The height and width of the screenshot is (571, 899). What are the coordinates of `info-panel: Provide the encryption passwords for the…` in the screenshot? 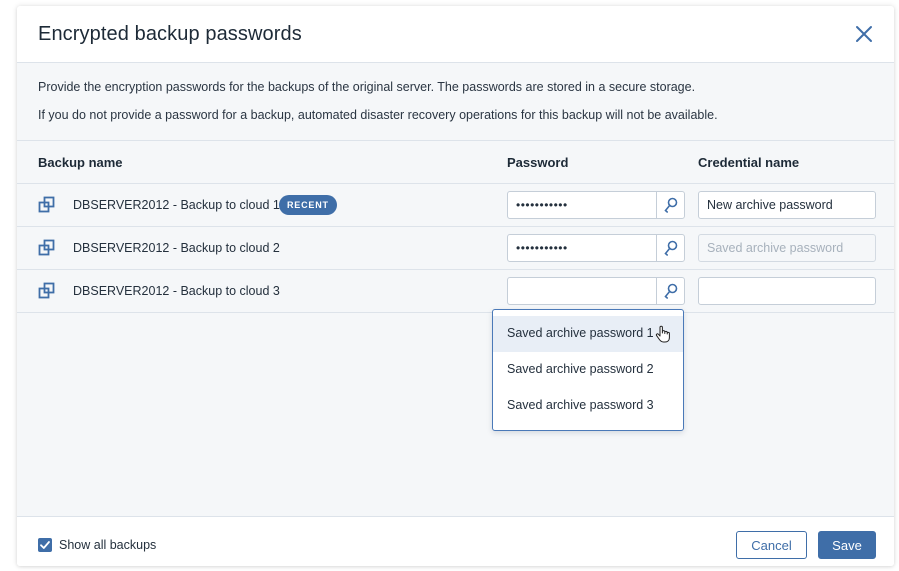 It's located at (455, 102).